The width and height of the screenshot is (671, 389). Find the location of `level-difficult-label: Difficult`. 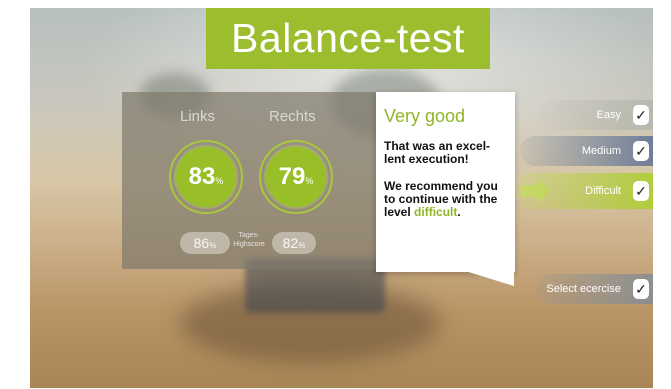

level-difficult-label: Difficult is located at coordinates (603, 191).